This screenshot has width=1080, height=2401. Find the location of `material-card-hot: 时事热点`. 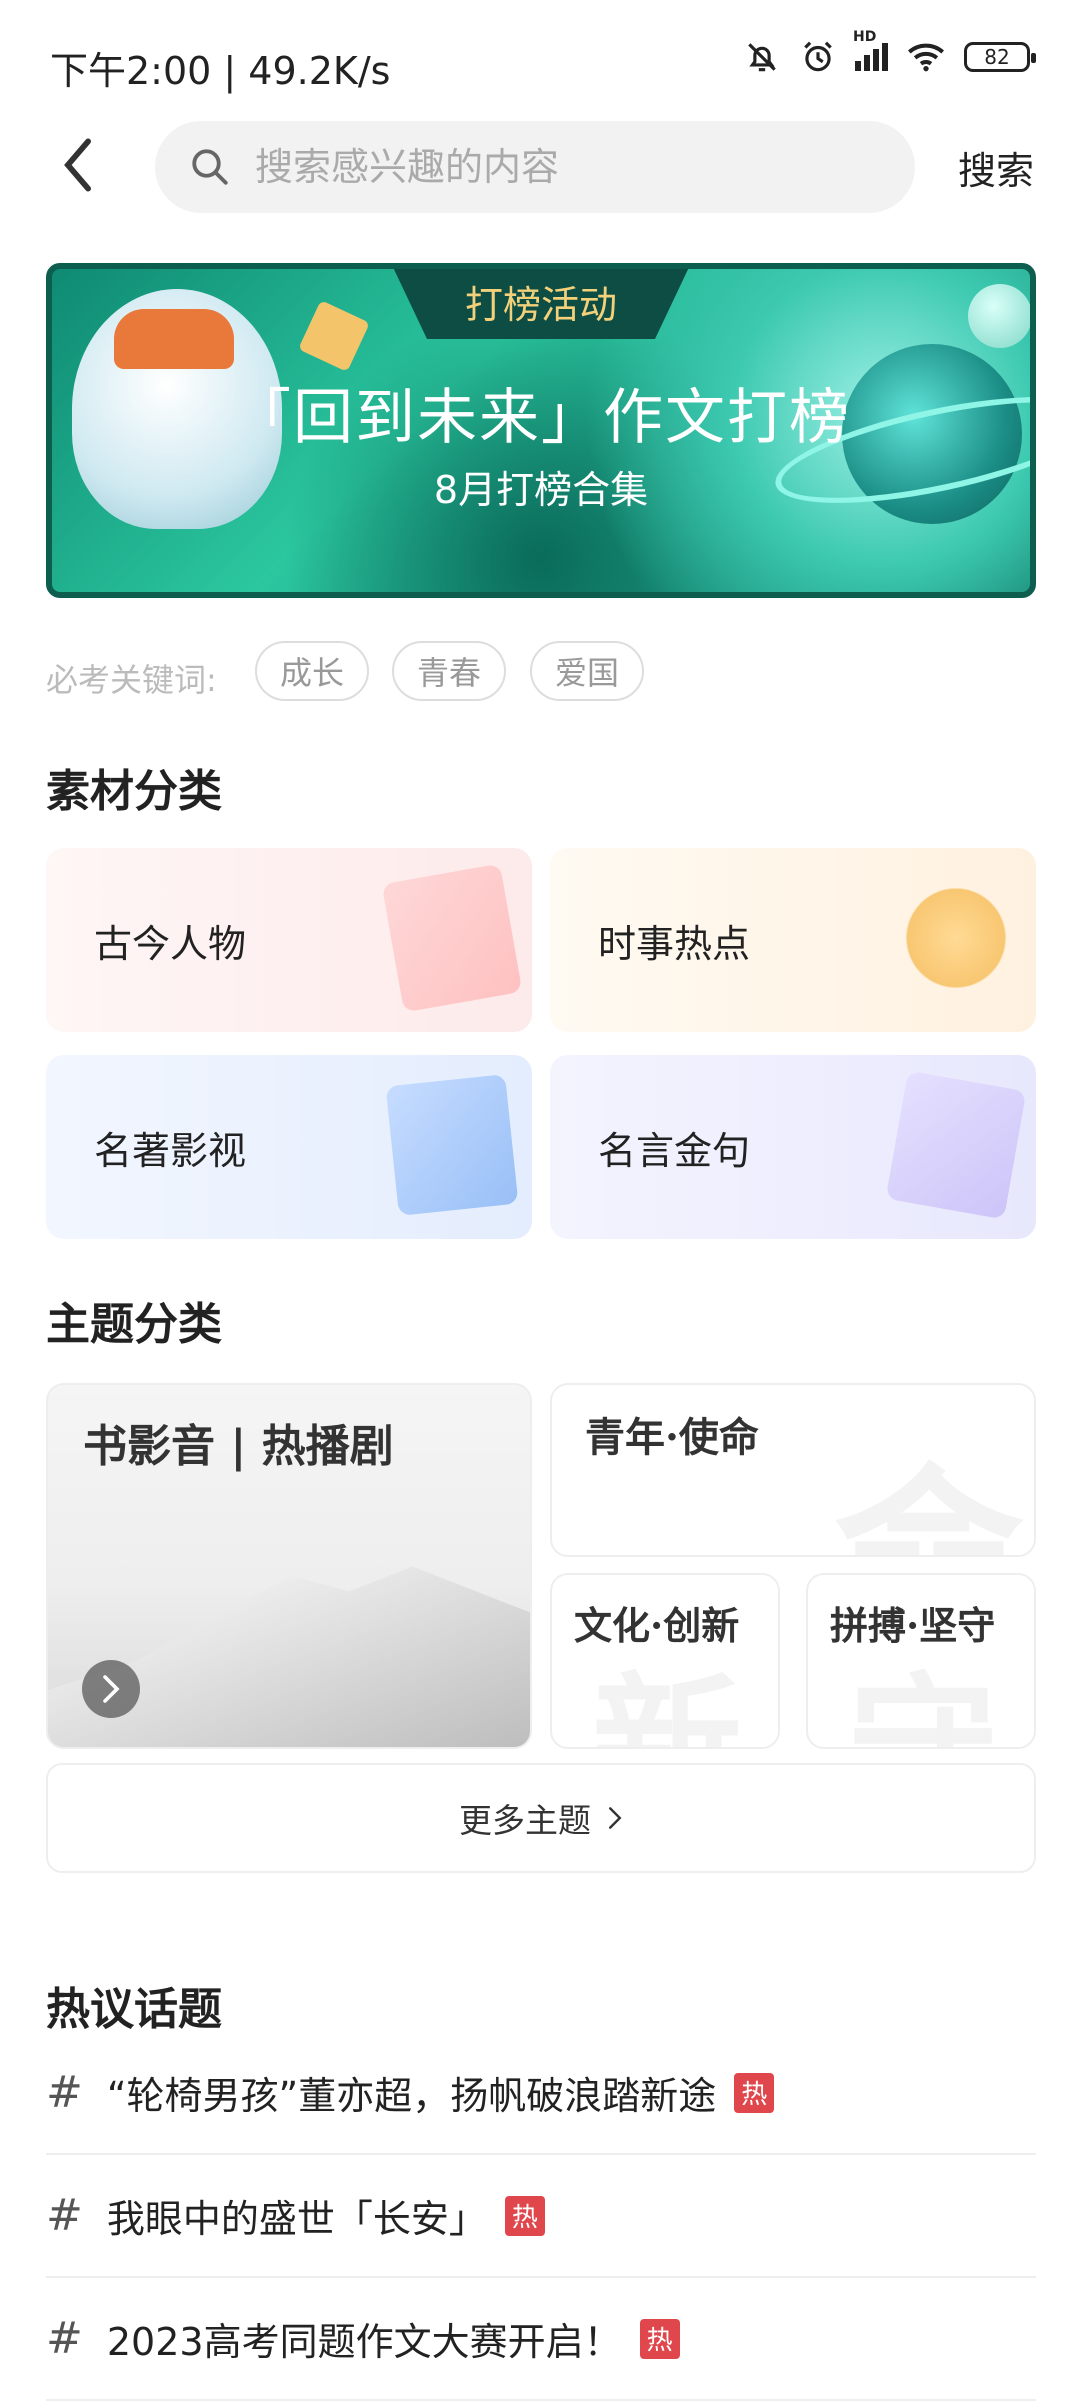

material-card-hot: 时事热点 is located at coordinates (793, 940).